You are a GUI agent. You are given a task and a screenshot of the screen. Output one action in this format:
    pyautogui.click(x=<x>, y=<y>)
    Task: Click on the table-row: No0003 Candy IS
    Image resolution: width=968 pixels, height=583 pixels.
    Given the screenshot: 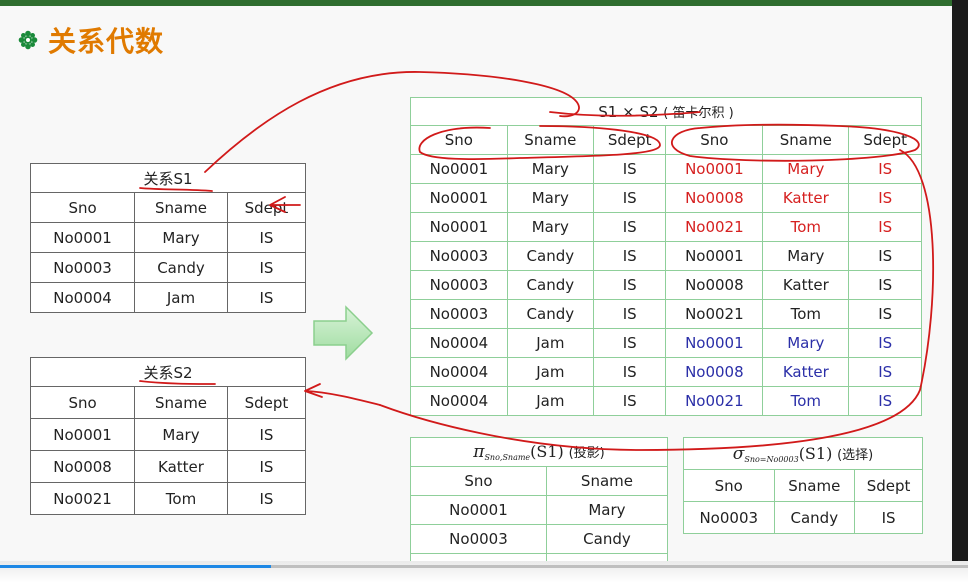 What is the action you would take?
    pyautogui.click(x=803, y=517)
    